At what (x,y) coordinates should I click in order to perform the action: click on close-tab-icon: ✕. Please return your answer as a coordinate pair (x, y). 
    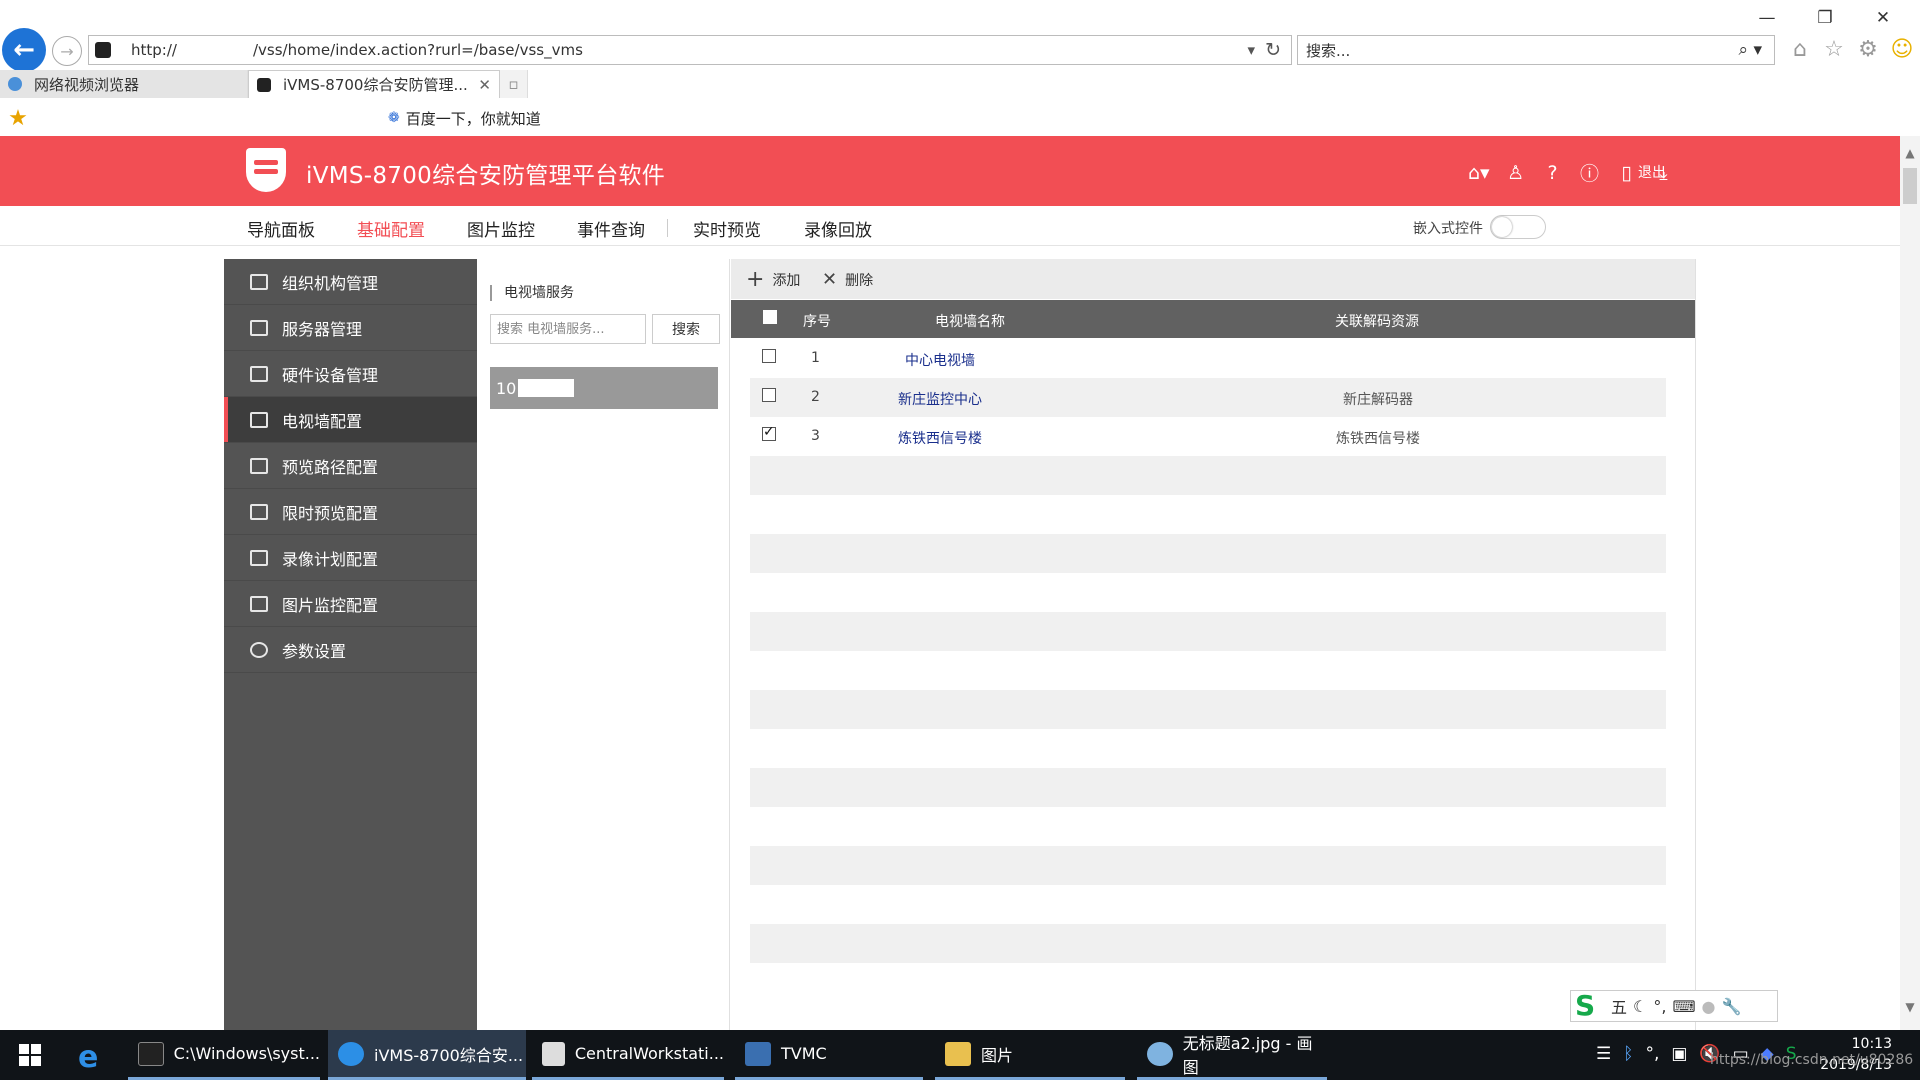
    Looking at the image, I should click on (484, 85).